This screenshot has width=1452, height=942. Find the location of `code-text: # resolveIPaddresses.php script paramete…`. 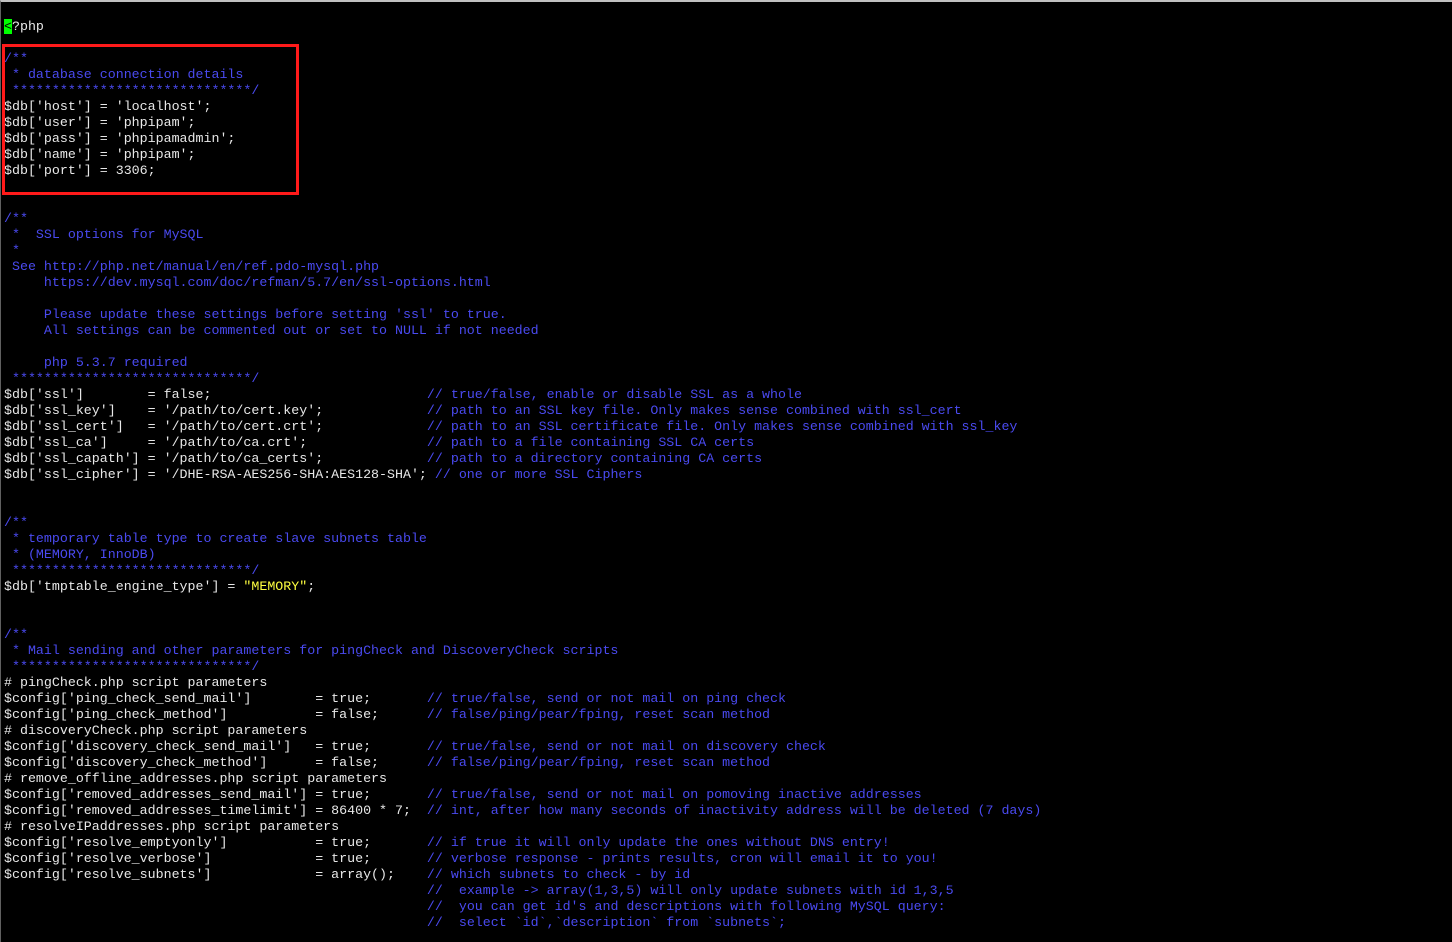

code-text: # resolveIPaddresses.php script paramete… is located at coordinates (172, 826).